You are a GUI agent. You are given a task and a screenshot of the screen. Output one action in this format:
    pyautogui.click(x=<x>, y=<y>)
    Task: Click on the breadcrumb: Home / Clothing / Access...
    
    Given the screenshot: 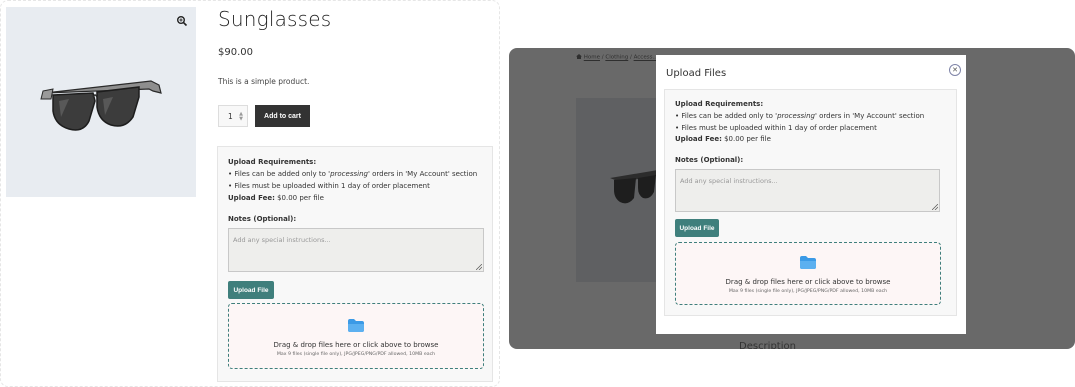 What is the action you would take?
    pyautogui.click(x=617, y=57)
    